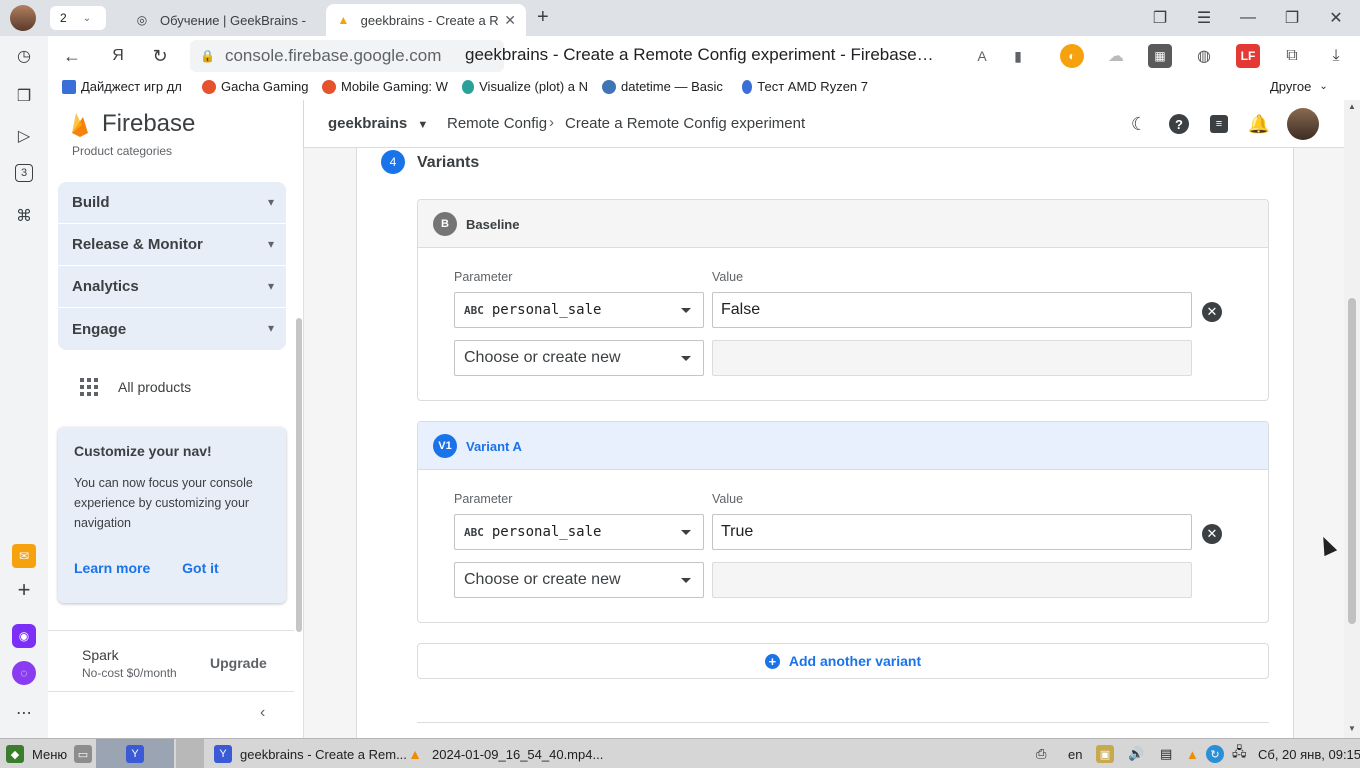  What do you see at coordinates (952, 532) in the screenshot?
I see `value-input: True` at bounding box center [952, 532].